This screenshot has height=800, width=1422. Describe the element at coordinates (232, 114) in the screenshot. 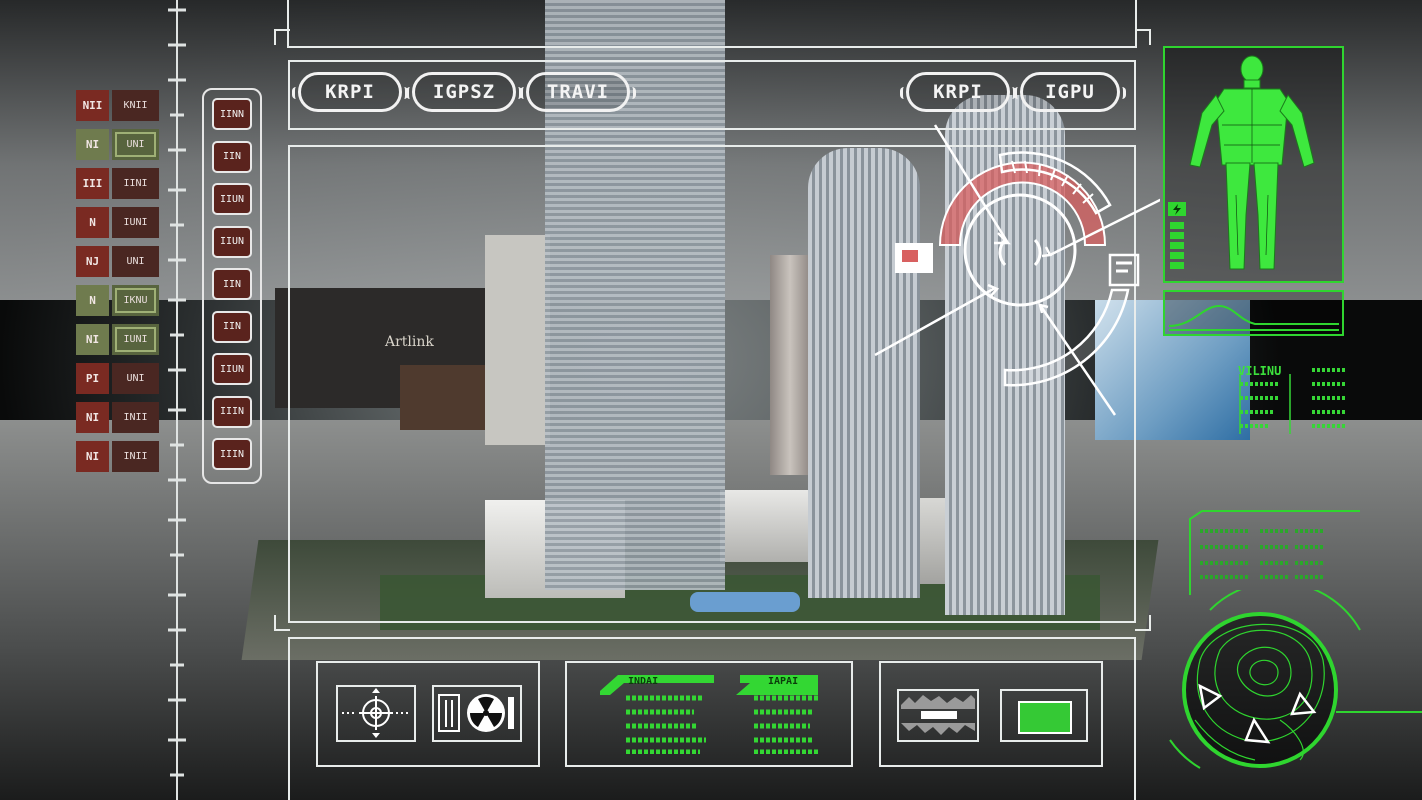

I see `list-item: IINN` at that location.